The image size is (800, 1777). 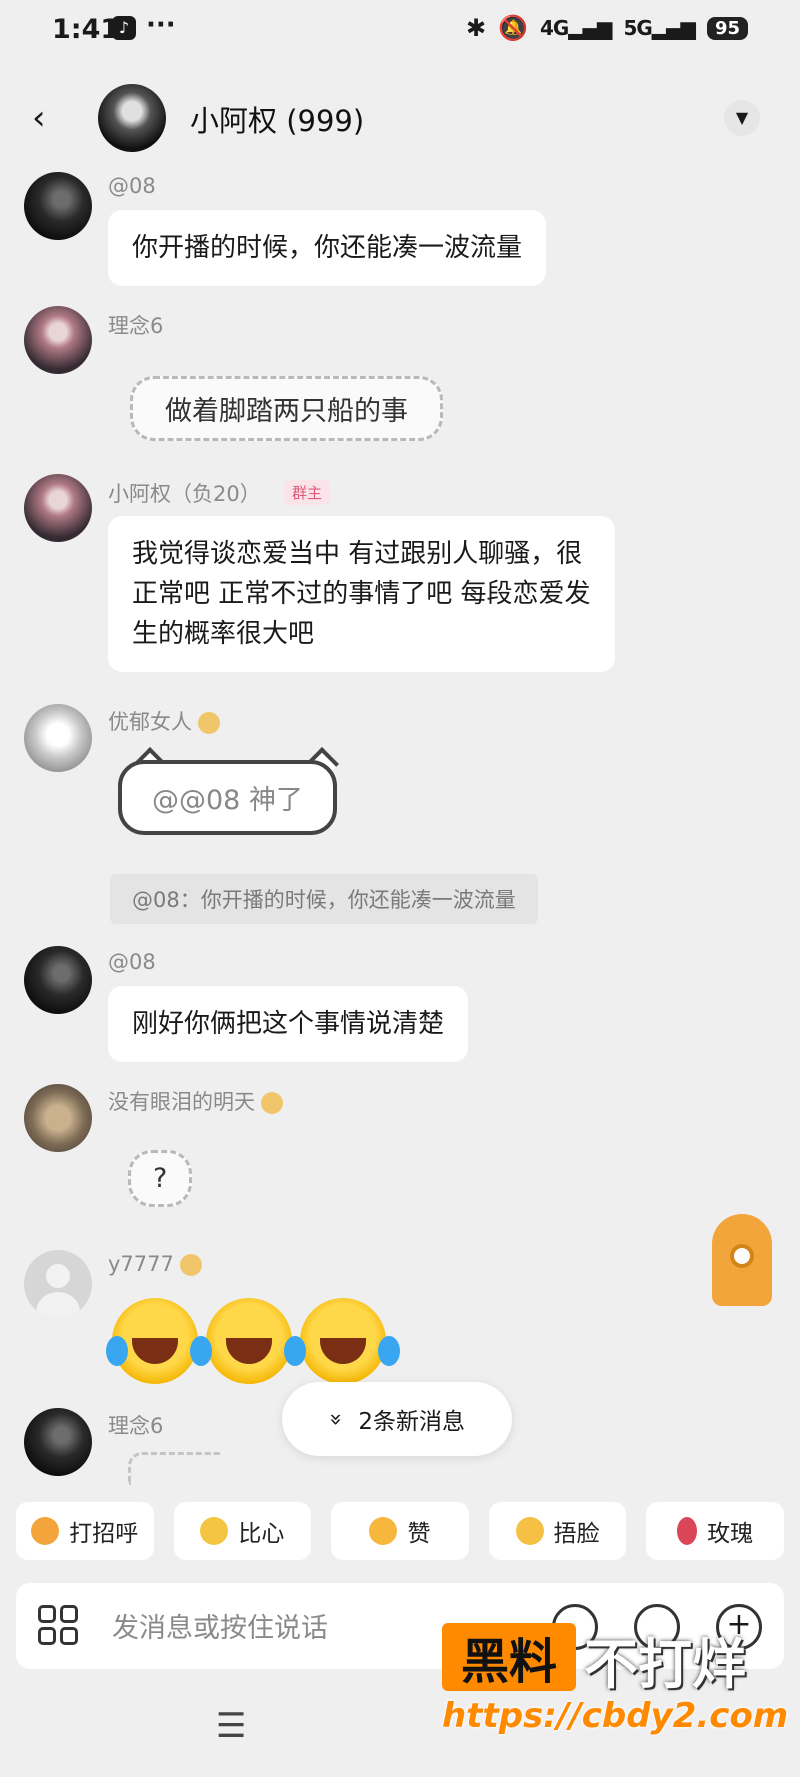 I want to click on message-bubble: ?, so click(x=160, y=1178).